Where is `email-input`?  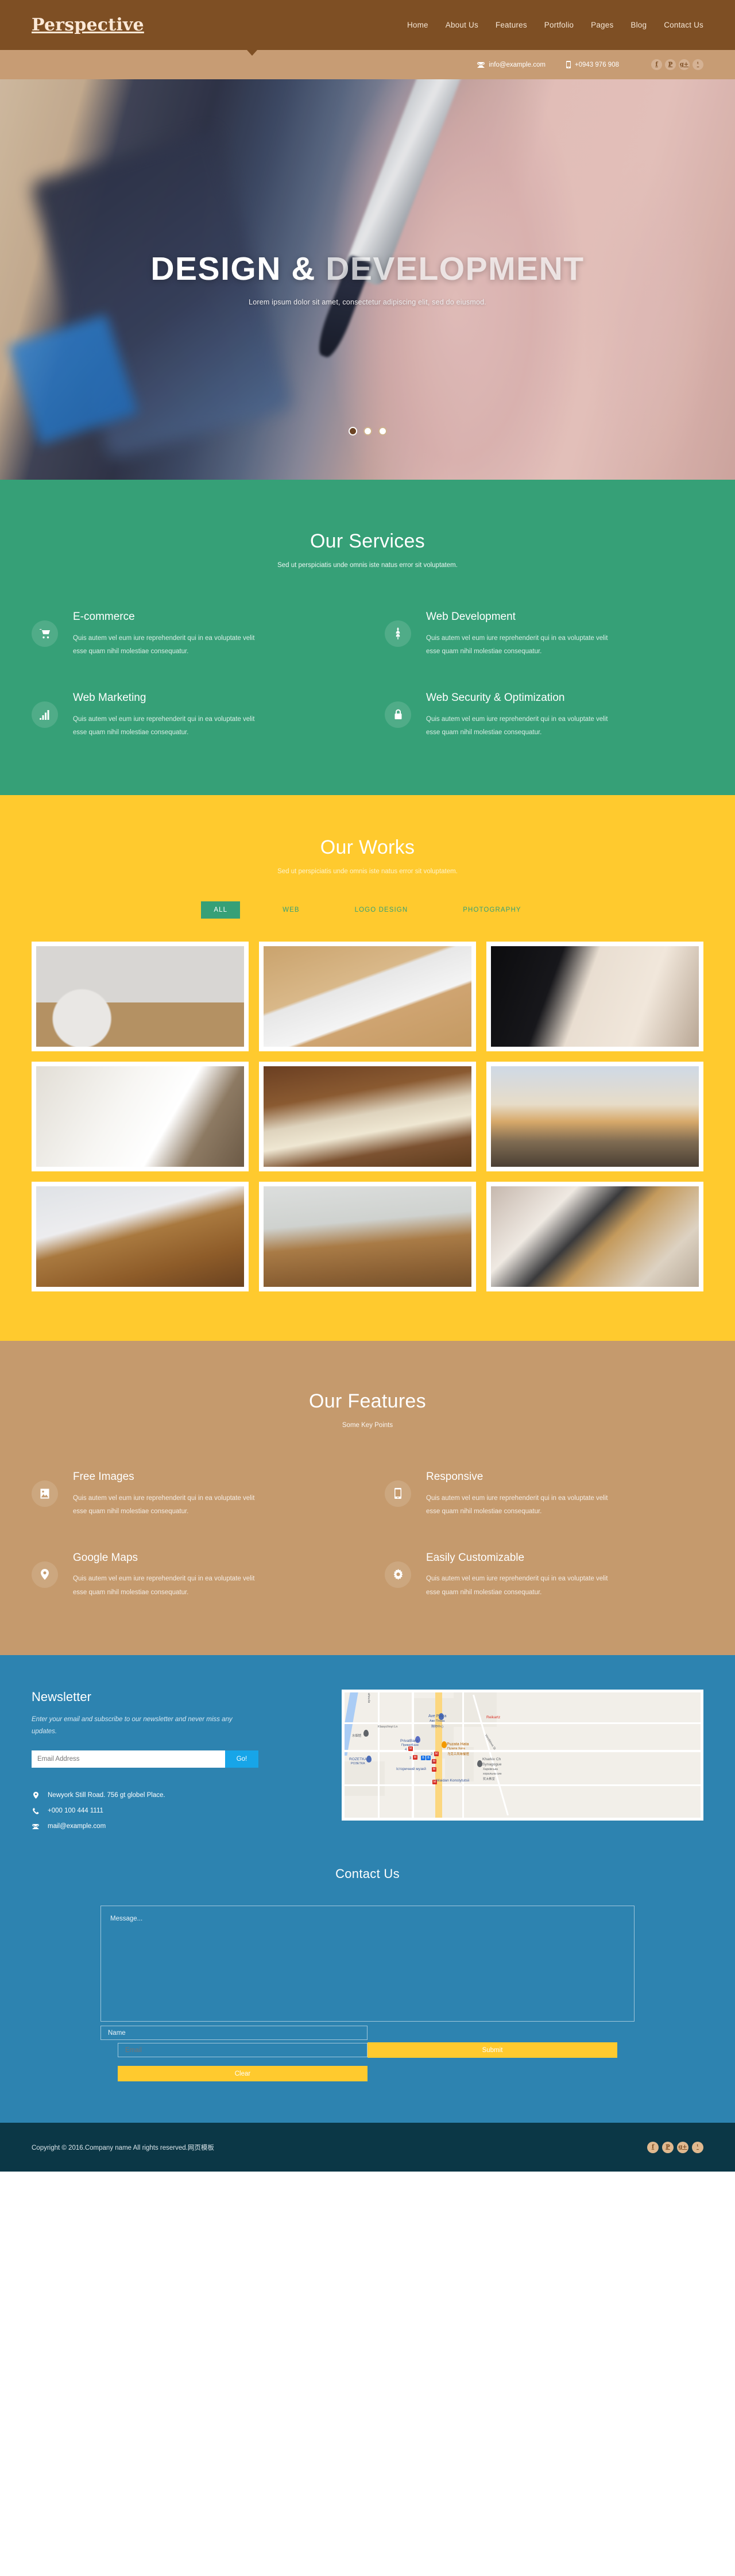 email-input is located at coordinates (243, 2050).